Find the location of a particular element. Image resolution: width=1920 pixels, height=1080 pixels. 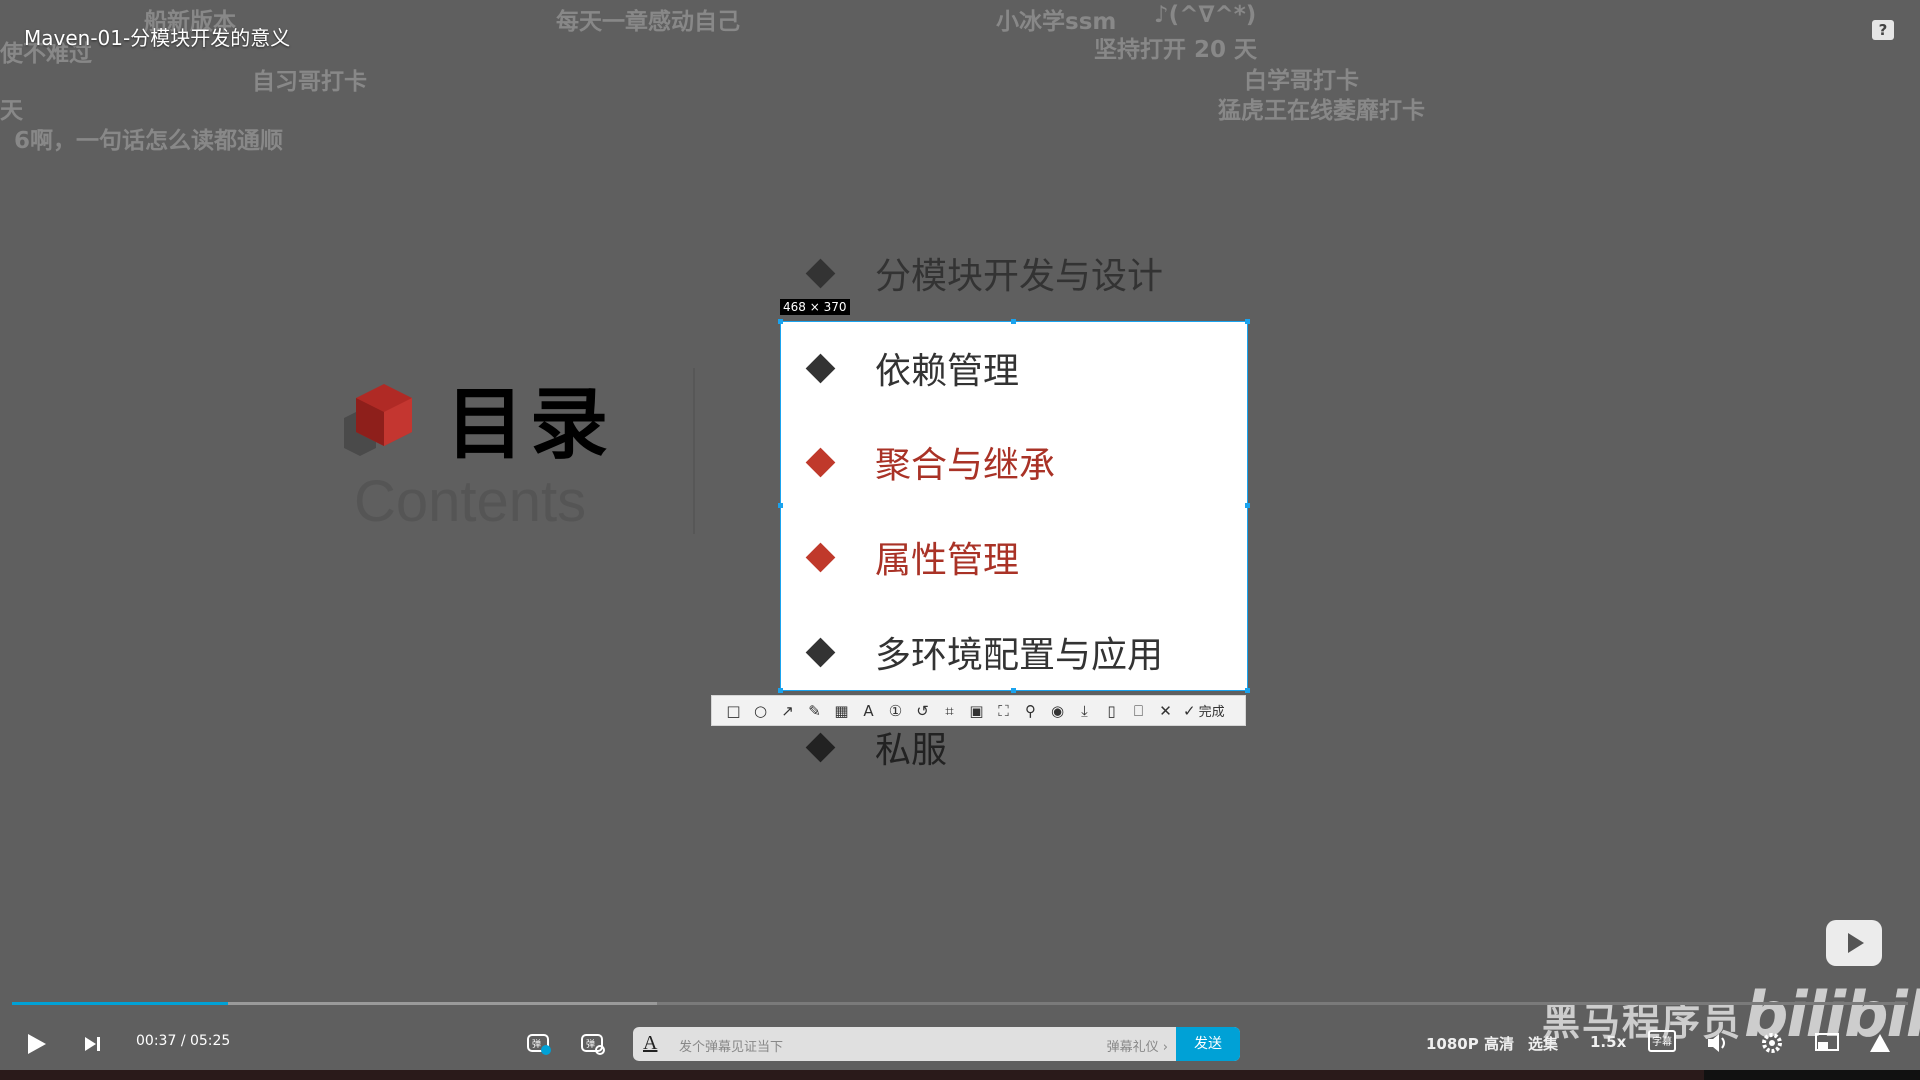

bottom-strip-dark is located at coordinates (1812, 1075).